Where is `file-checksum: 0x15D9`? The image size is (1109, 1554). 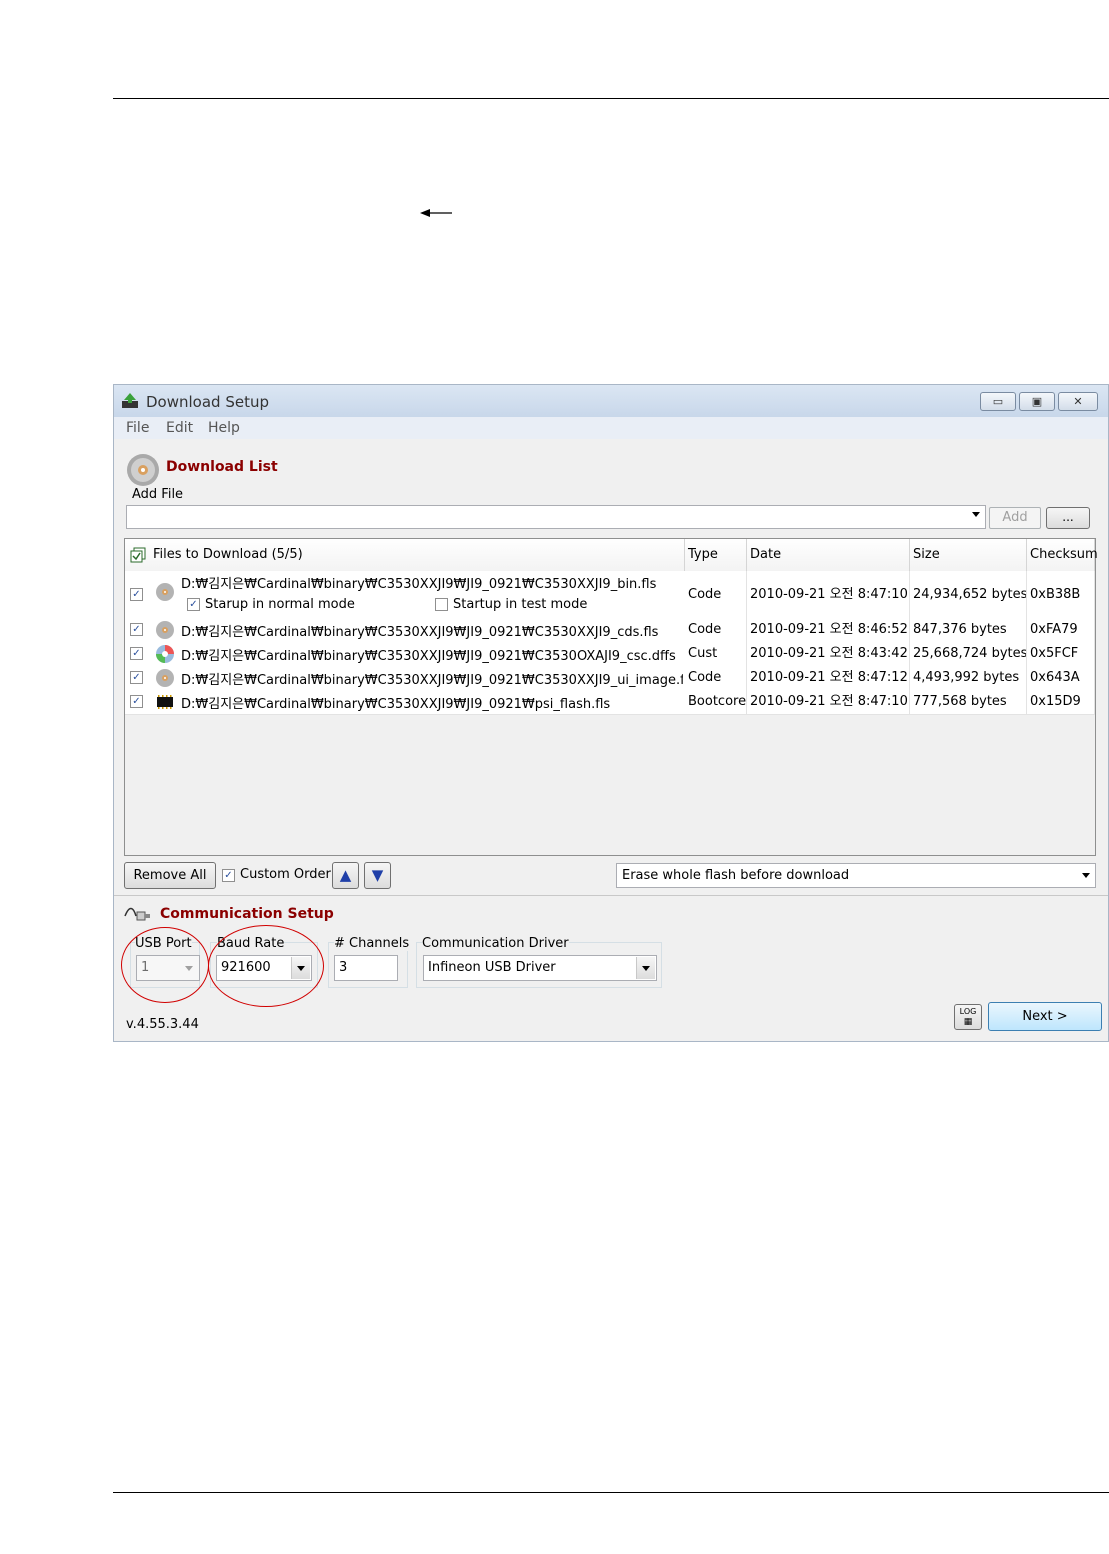 file-checksum: 0x15D9 is located at coordinates (1061, 702).